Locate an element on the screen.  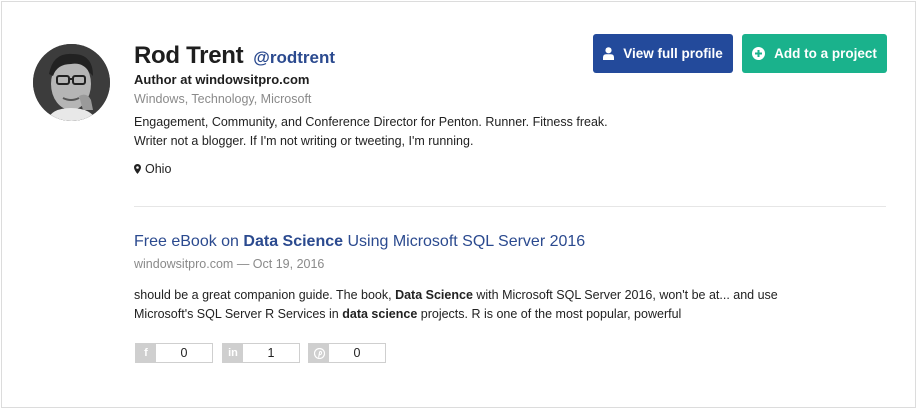
user-icon is located at coordinates (609, 53).